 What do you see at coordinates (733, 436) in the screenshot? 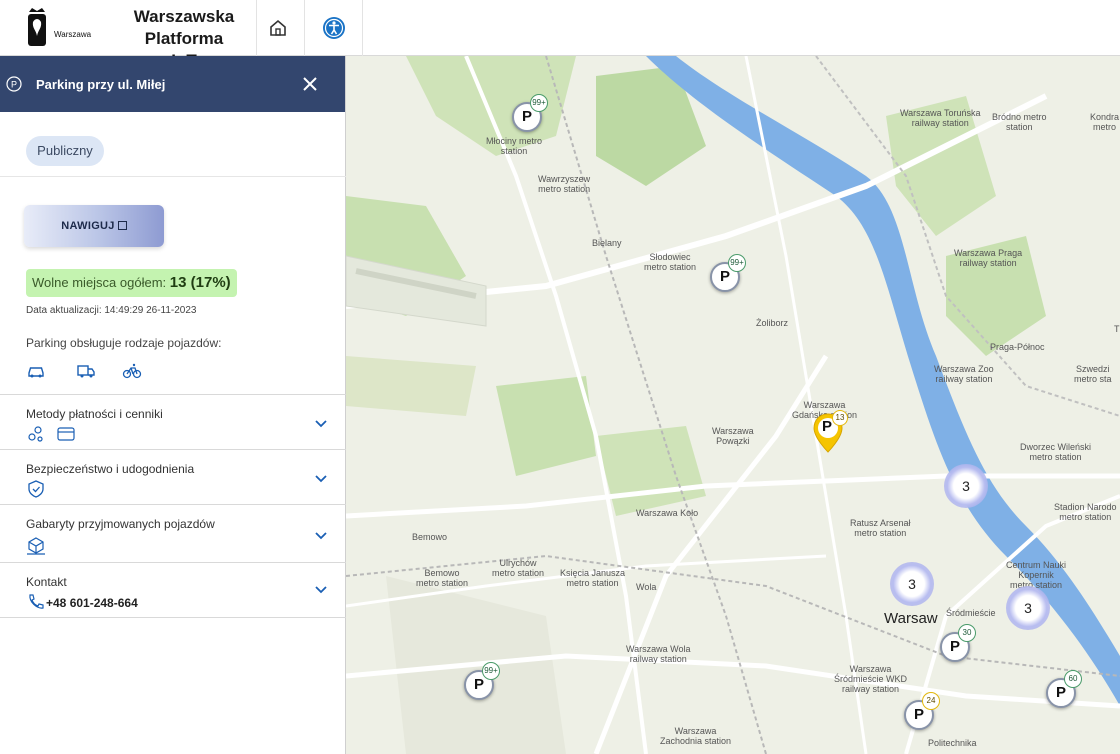
I see `map-label: Warszawa Powązki` at bounding box center [733, 436].